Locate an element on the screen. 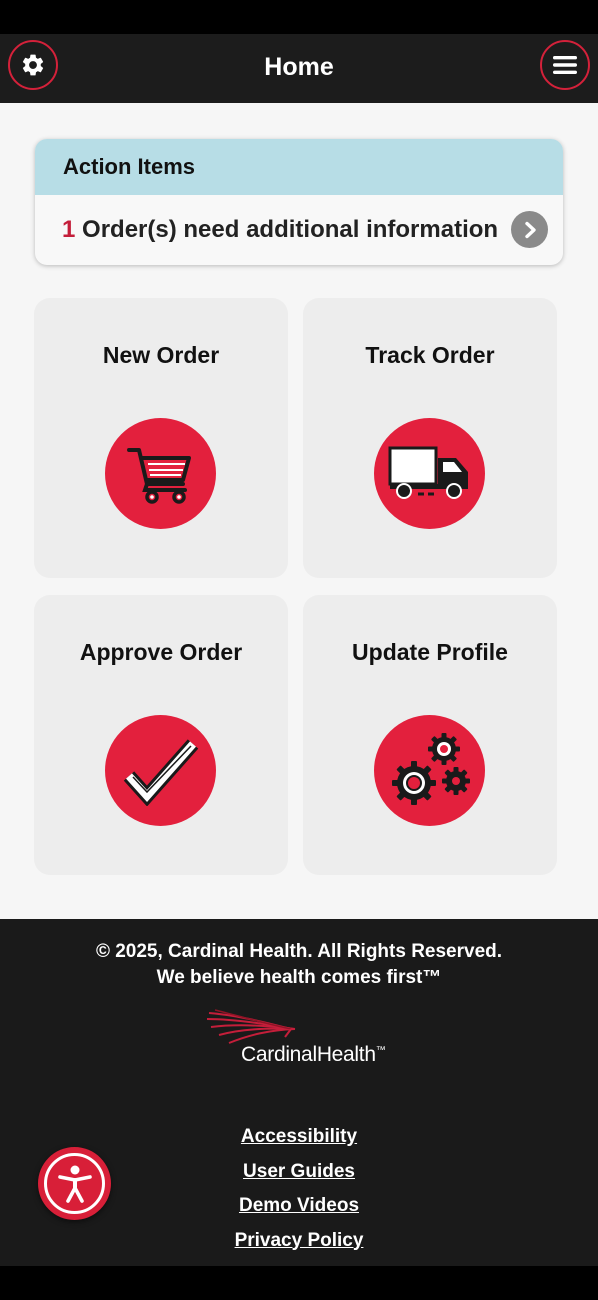 This screenshot has width=598, height=1300. approve-order-label: Approve Order is located at coordinates (161, 652).